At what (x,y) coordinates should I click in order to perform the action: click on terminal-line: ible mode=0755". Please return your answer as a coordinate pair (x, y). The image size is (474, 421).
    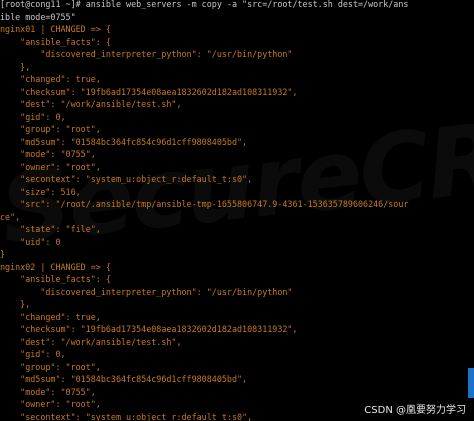
    Looking at the image, I should click on (38, 16).